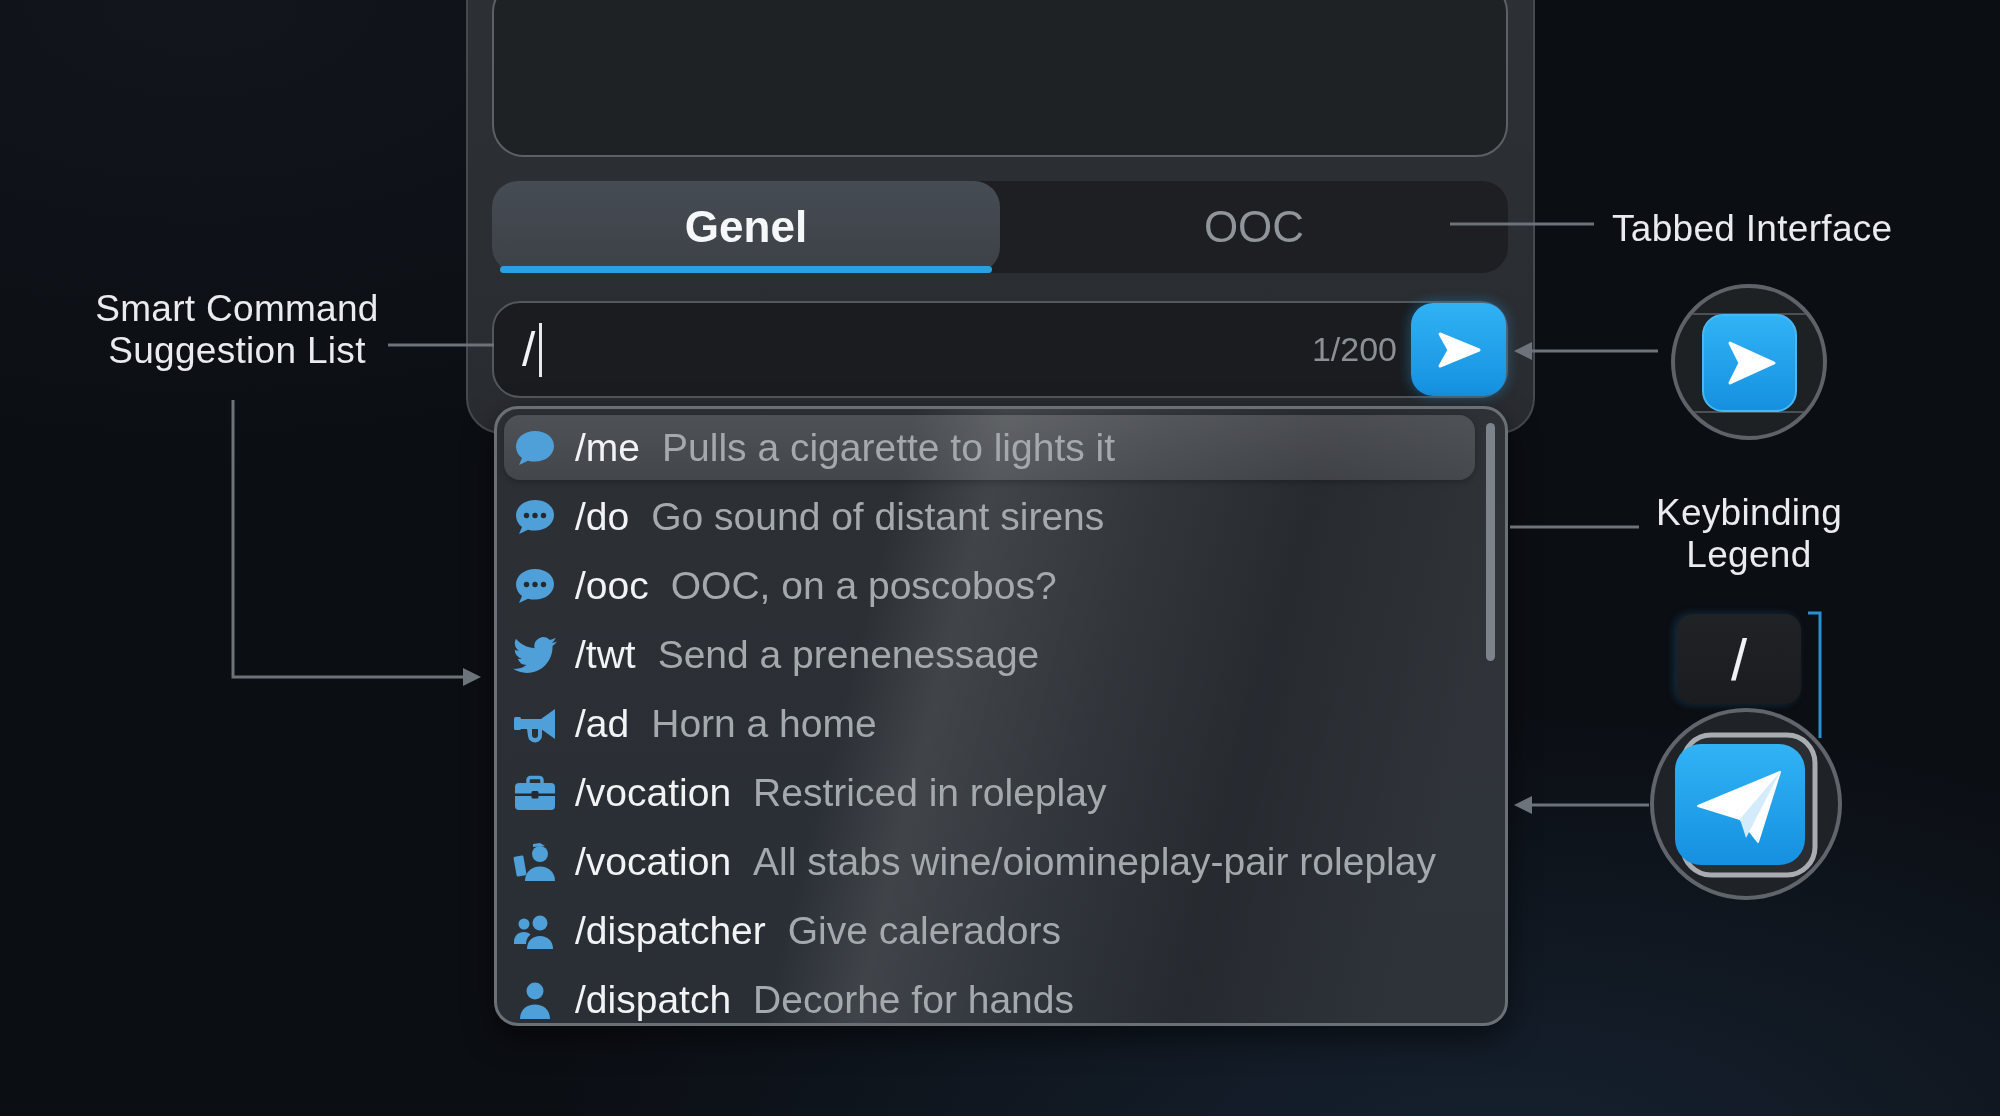 This screenshot has width=2000, height=1116. Describe the element at coordinates (535, 861) in the screenshot. I see `person-clipboard-icon` at that location.